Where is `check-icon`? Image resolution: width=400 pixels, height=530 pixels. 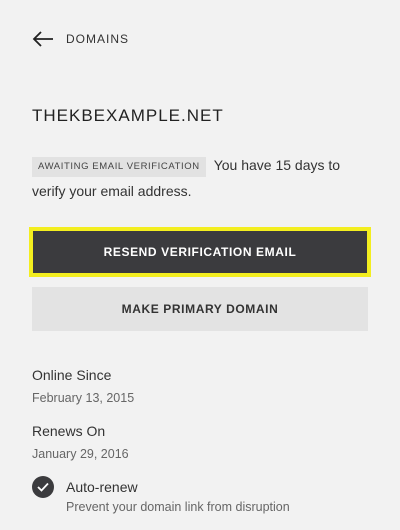
check-icon is located at coordinates (43, 487).